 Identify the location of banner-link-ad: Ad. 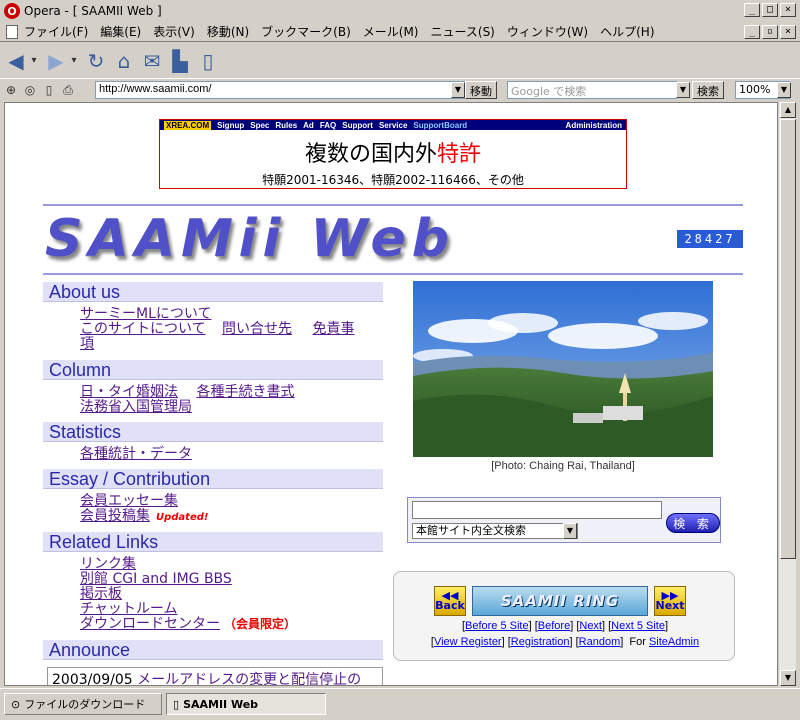
(308, 125).